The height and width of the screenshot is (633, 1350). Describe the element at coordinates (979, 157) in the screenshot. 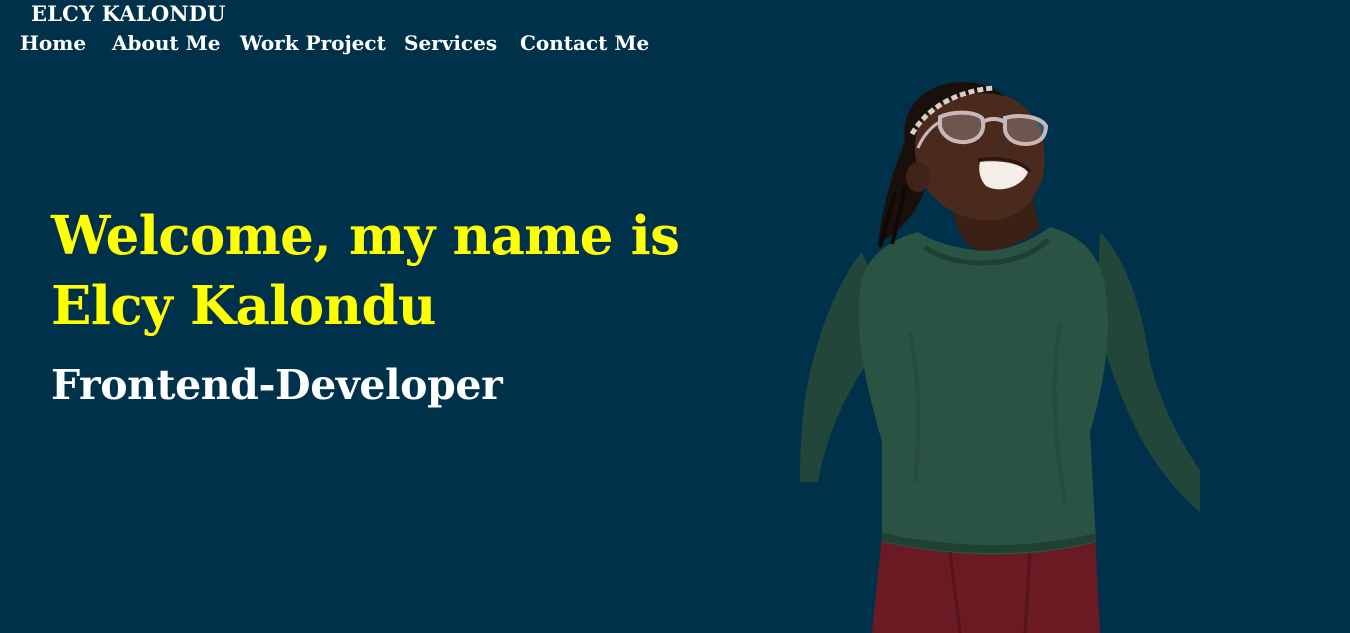

I see `portrait-face` at that location.